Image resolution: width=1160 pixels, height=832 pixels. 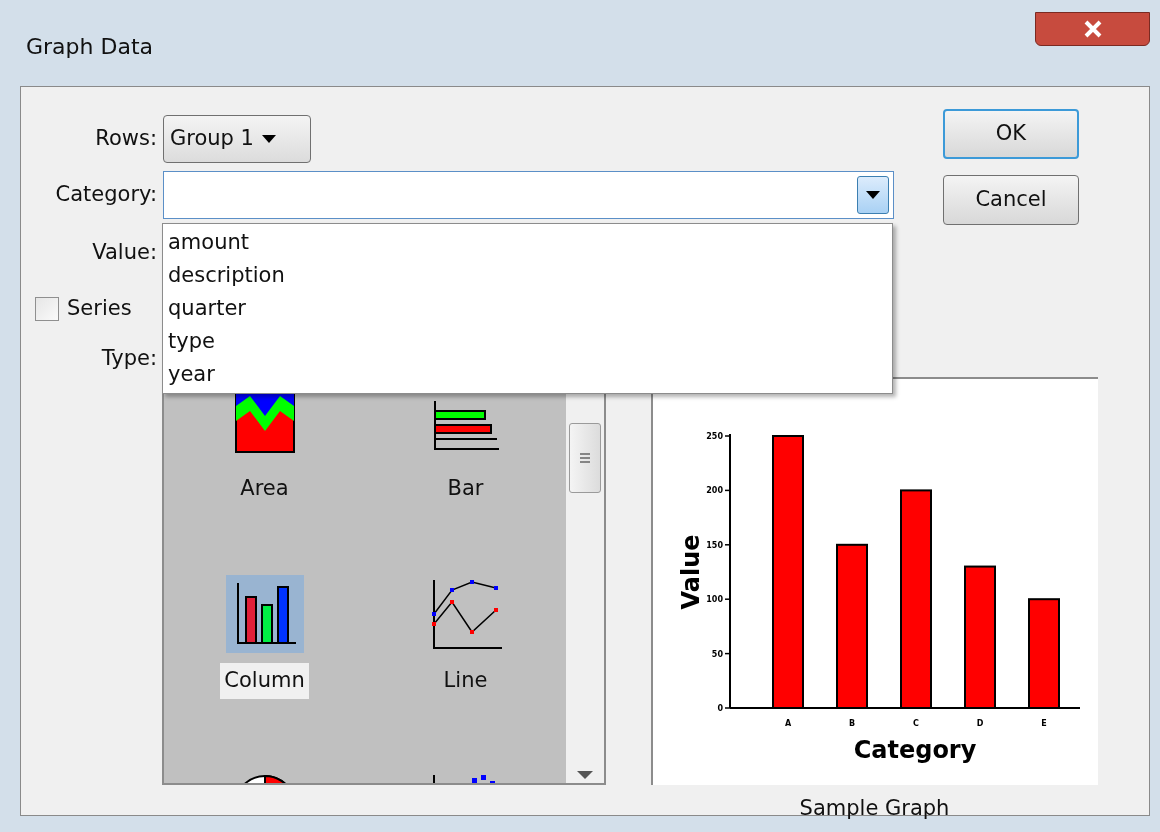 I want to click on category-label: Category:, so click(x=106, y=195).